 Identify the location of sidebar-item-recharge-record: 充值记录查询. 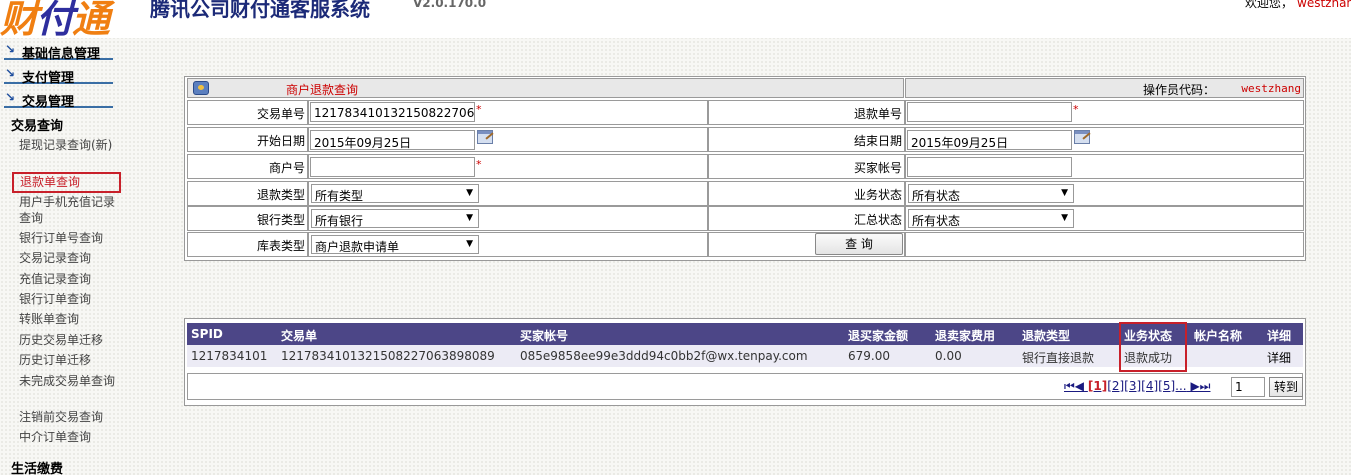
(69, 279).